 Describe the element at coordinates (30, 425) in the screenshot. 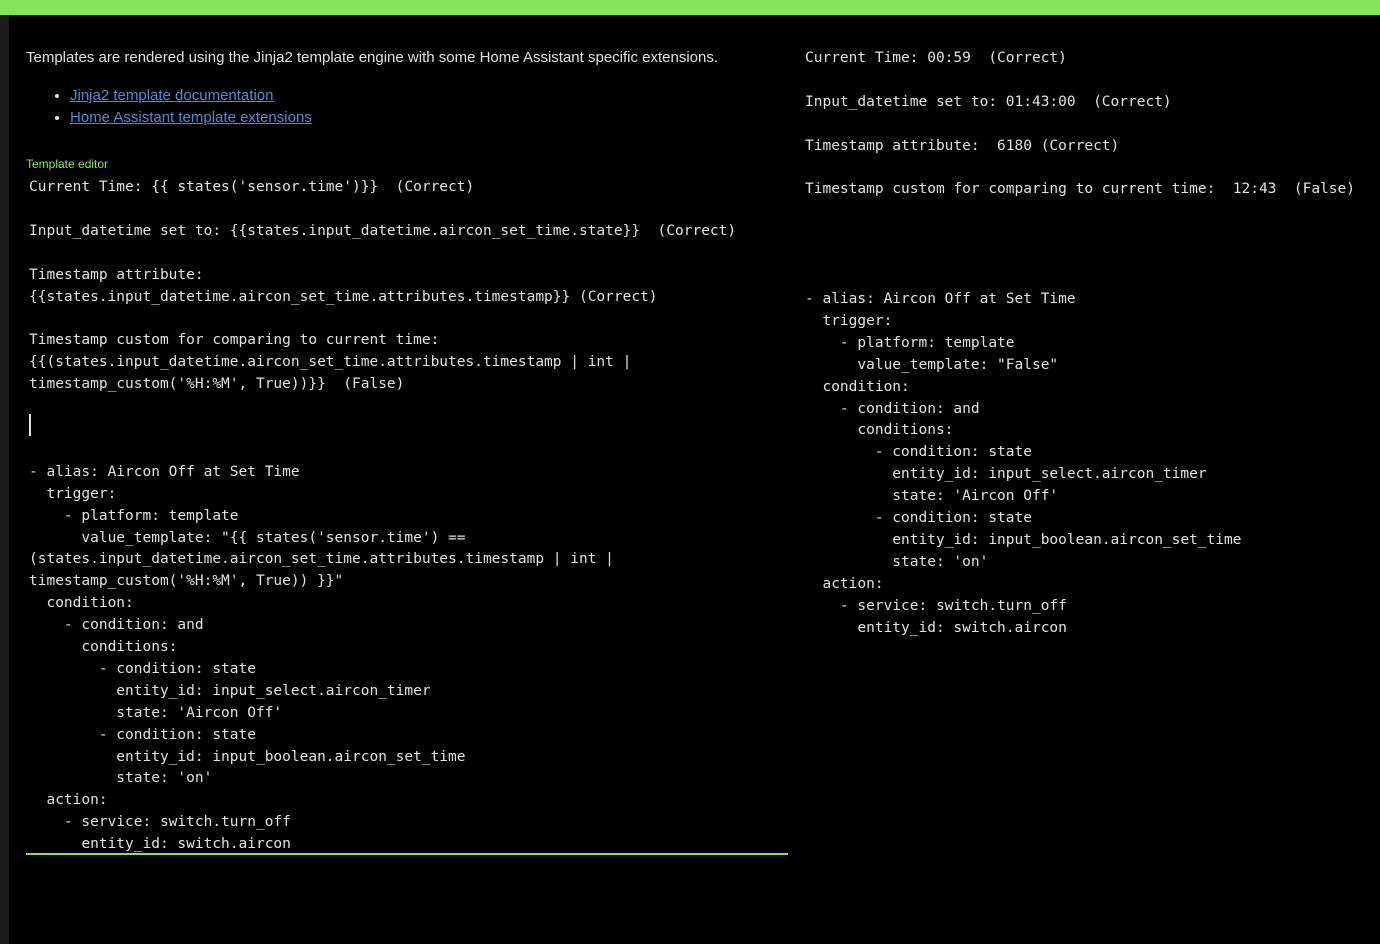

I see `text-cursor` at that location.